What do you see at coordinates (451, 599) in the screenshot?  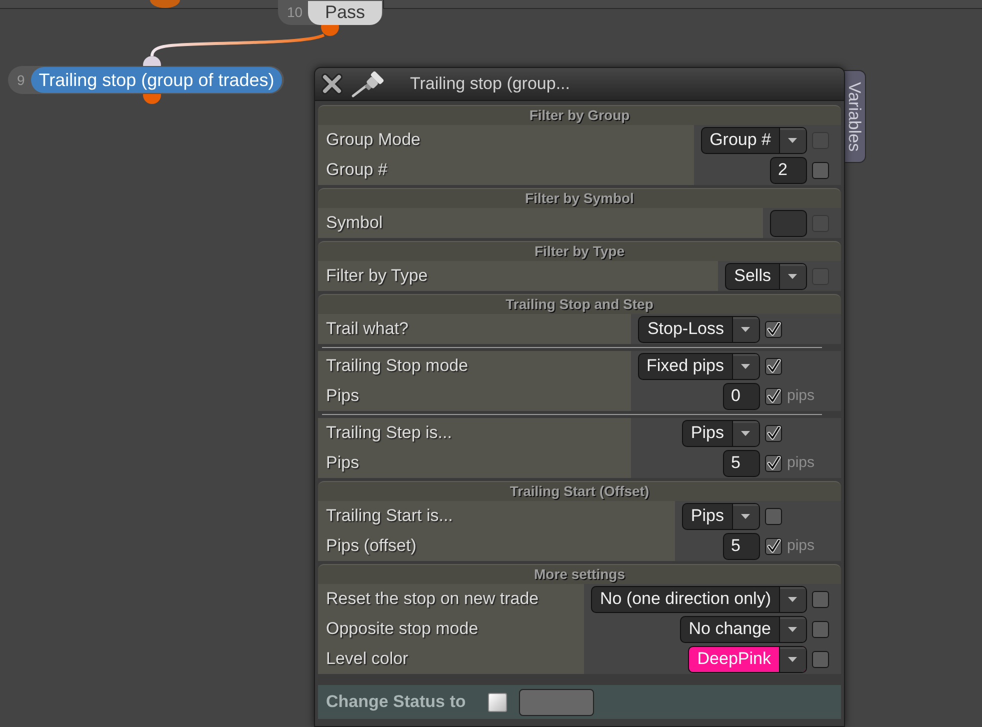 I see `setting-label: Reset the stop on new trade` at bounding box center [451, 599].